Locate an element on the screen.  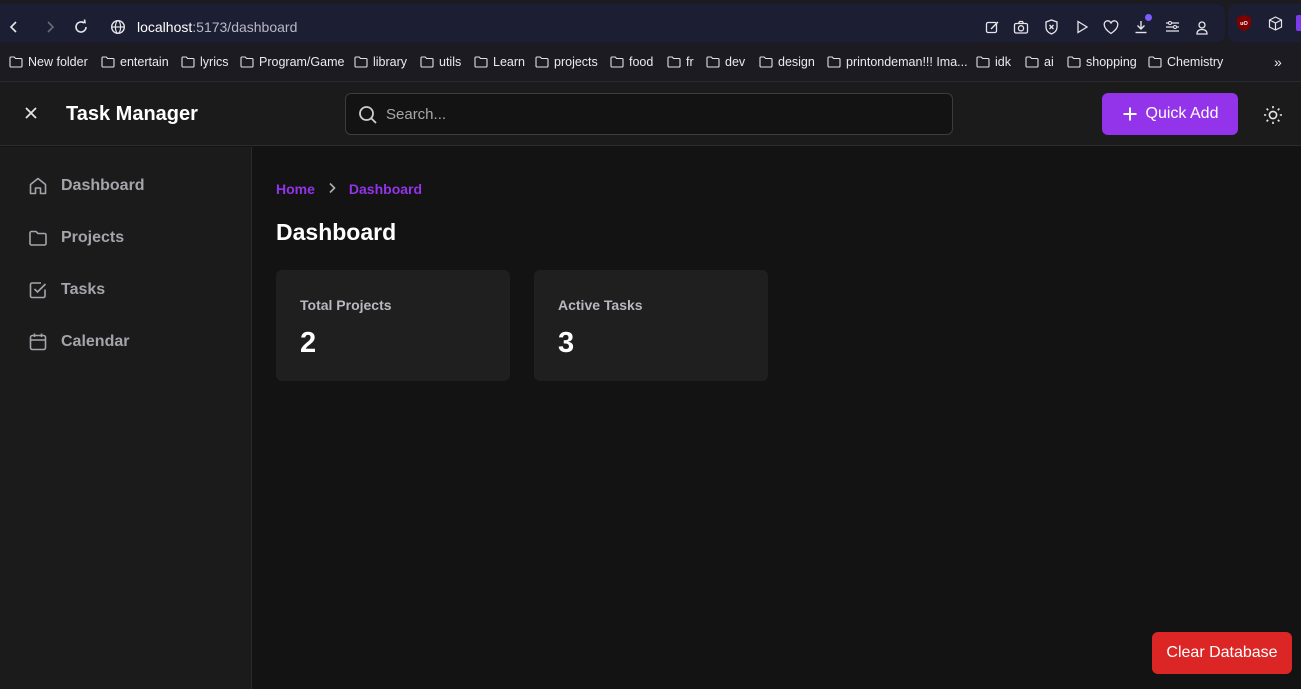
calendar-icon is located at coordinates (38, 342).